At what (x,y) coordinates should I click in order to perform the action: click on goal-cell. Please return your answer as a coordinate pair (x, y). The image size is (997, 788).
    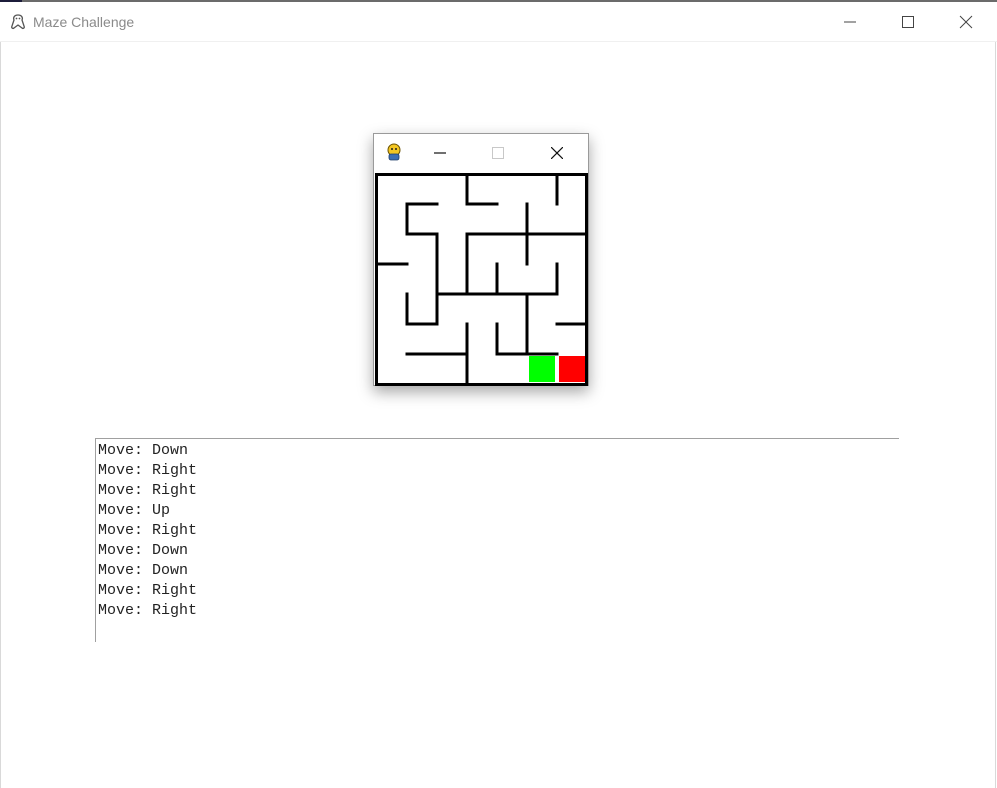
    Looking at the image, I should click on (572, 369).